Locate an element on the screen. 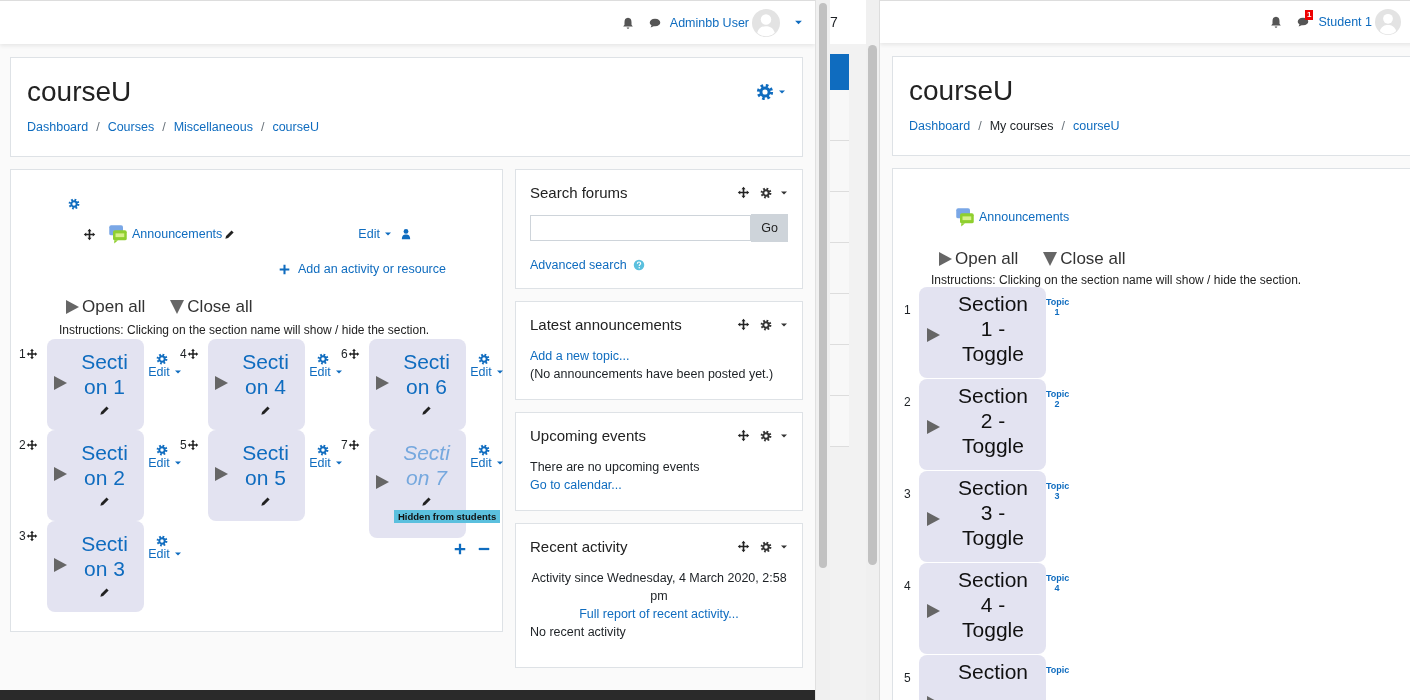  section-title: Section 4 - Toggle is located at coordinates (993, 604).